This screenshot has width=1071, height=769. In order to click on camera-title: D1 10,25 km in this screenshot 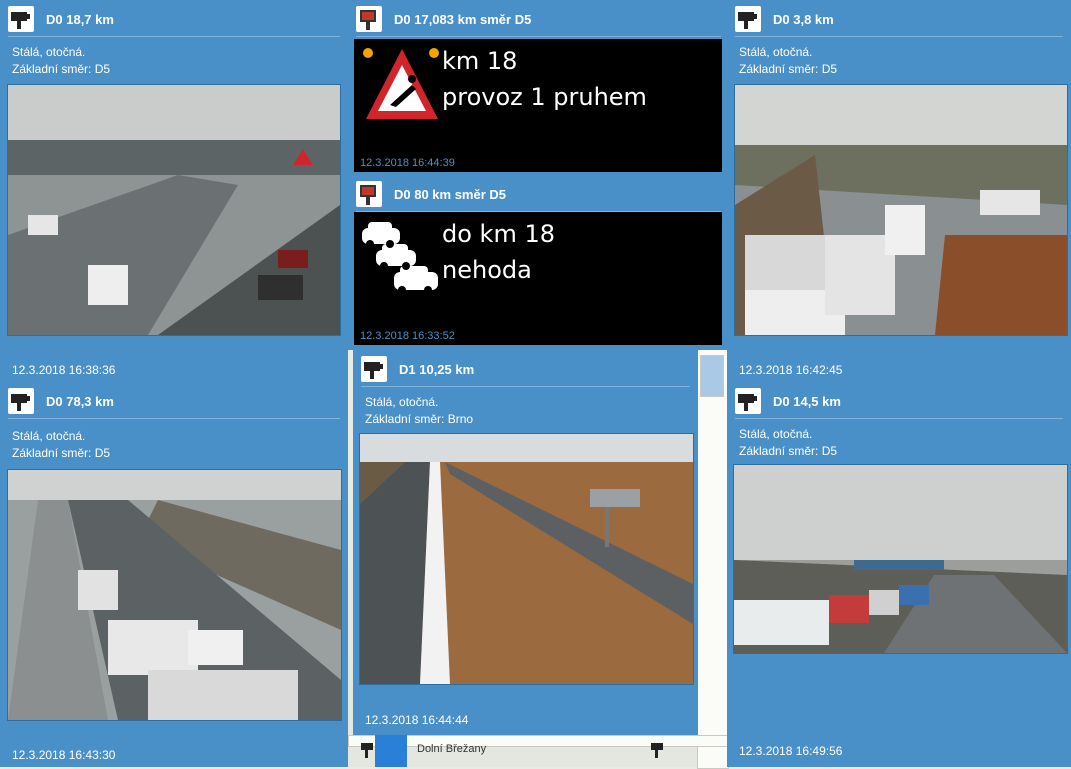, I will do `click(437, 369)`.